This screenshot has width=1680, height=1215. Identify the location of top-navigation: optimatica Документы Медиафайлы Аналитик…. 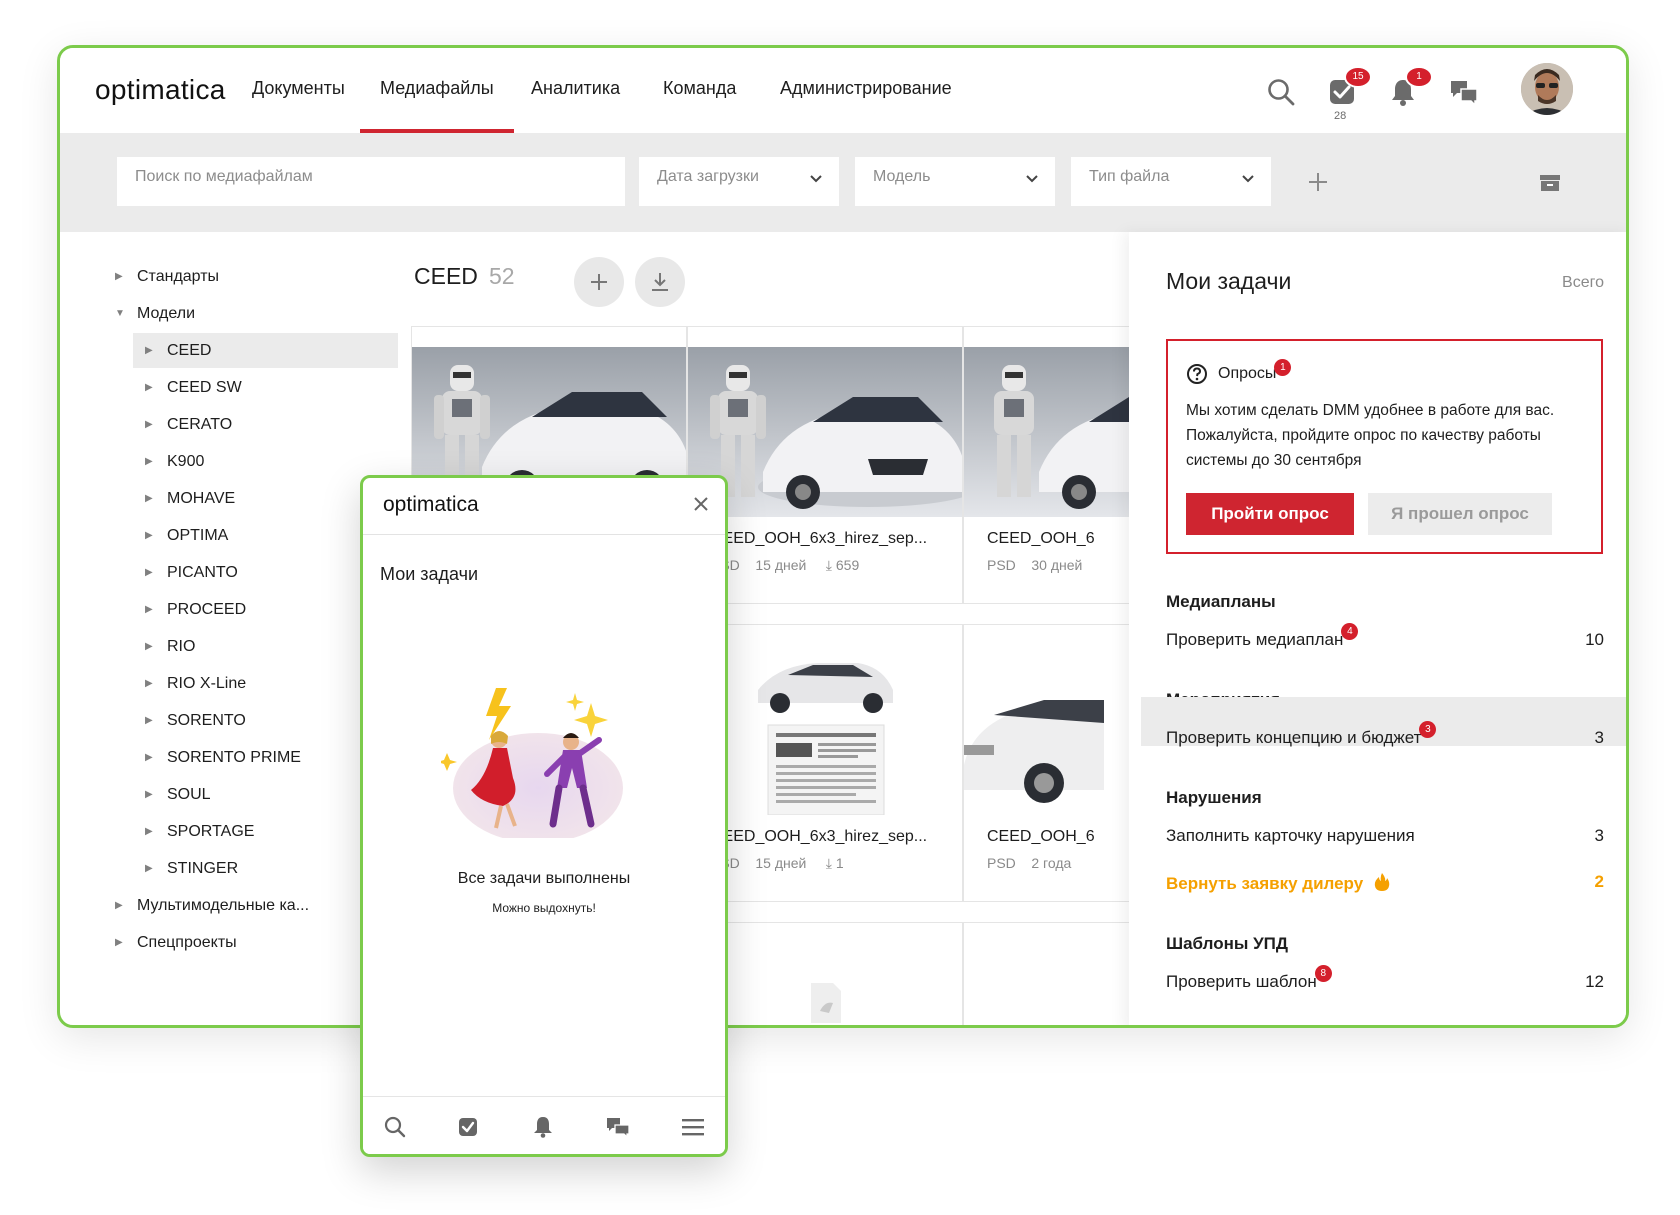
(843, 90).